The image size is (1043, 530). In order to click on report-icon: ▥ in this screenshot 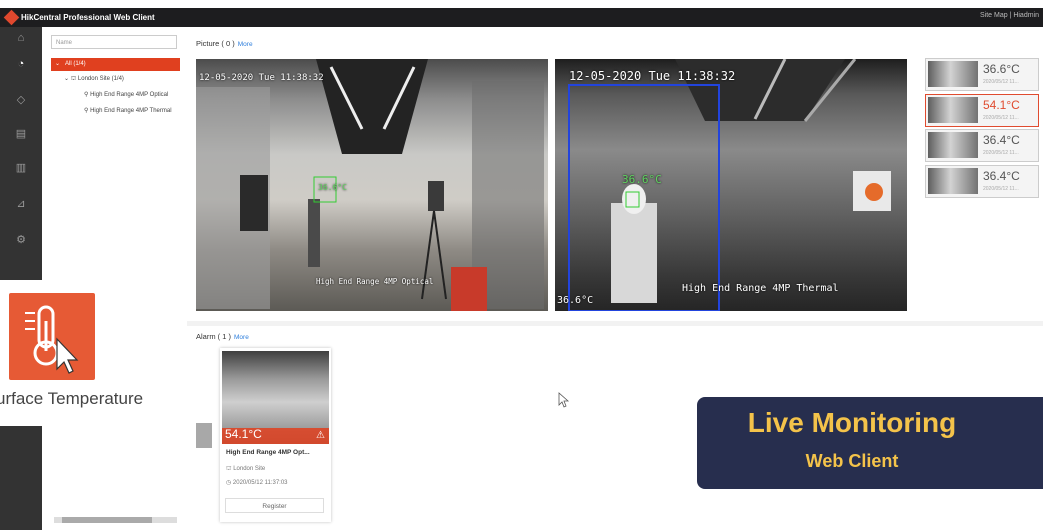, I will do `click(21, 168)`.